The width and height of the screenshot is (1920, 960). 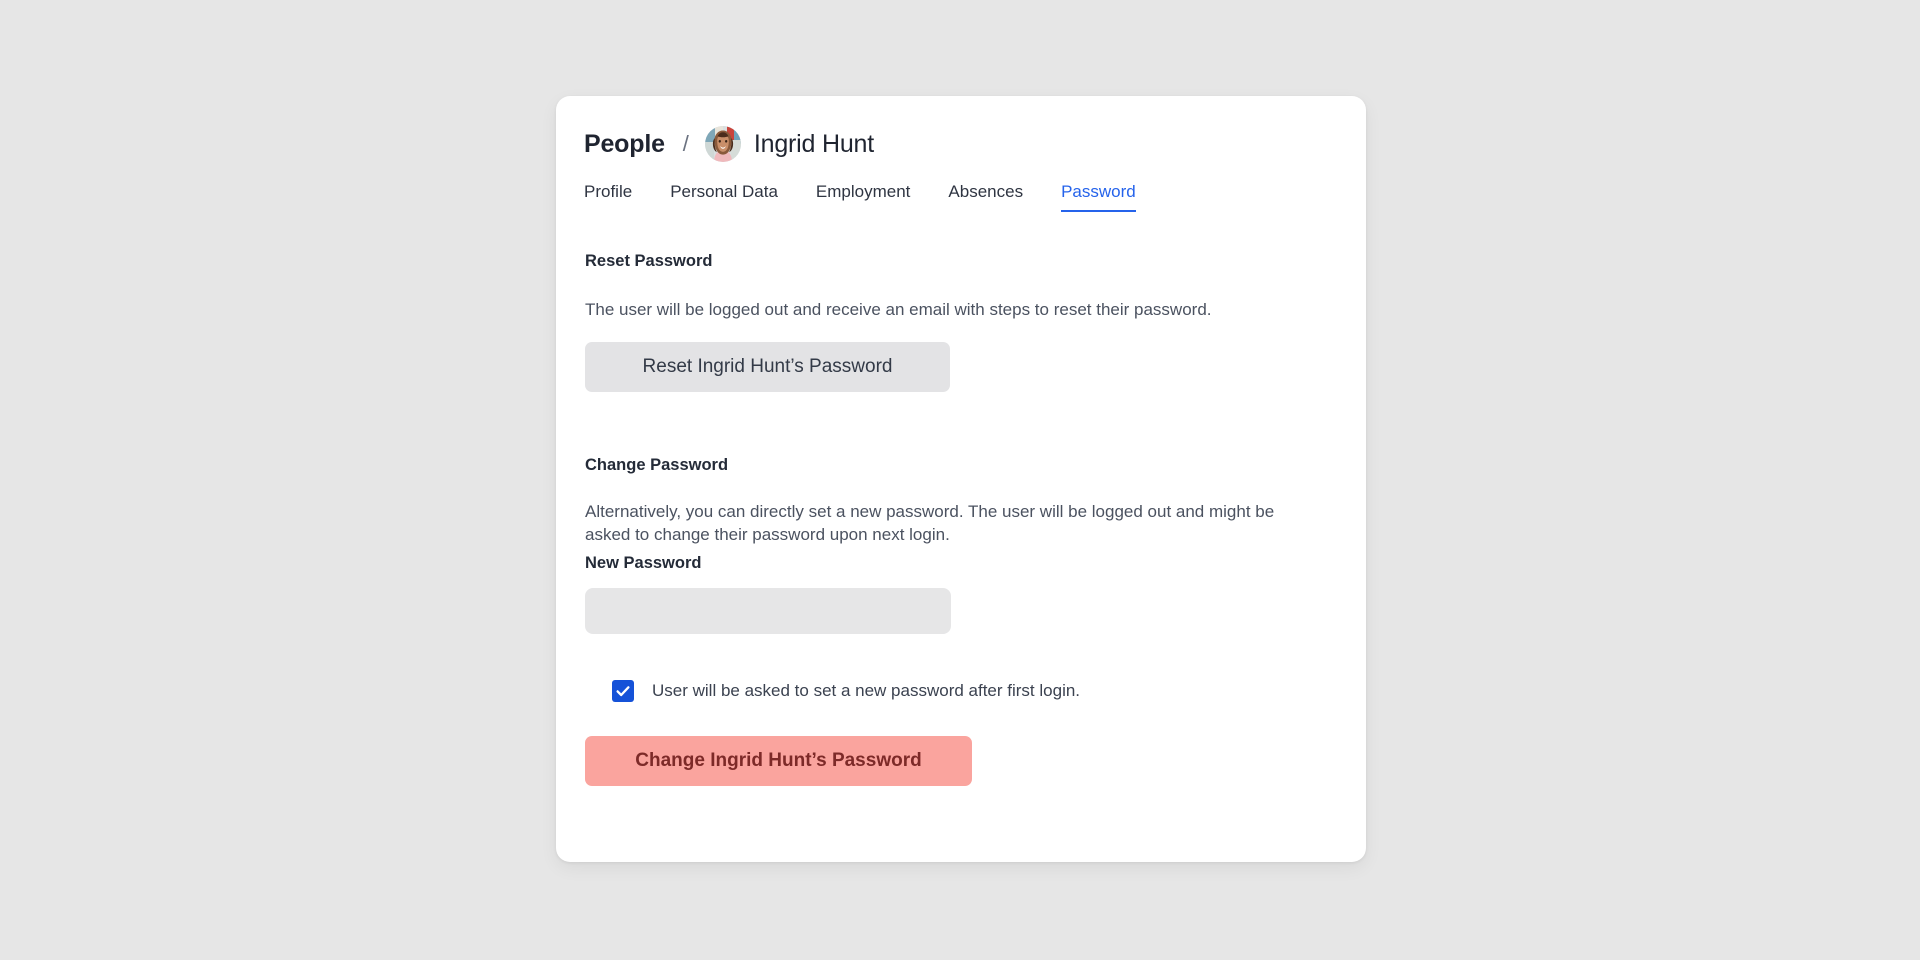 What do you see at coordinates (1098, 197) in the screenshot?
I see `tab-password: Password` at bounding box center [1098, 197].